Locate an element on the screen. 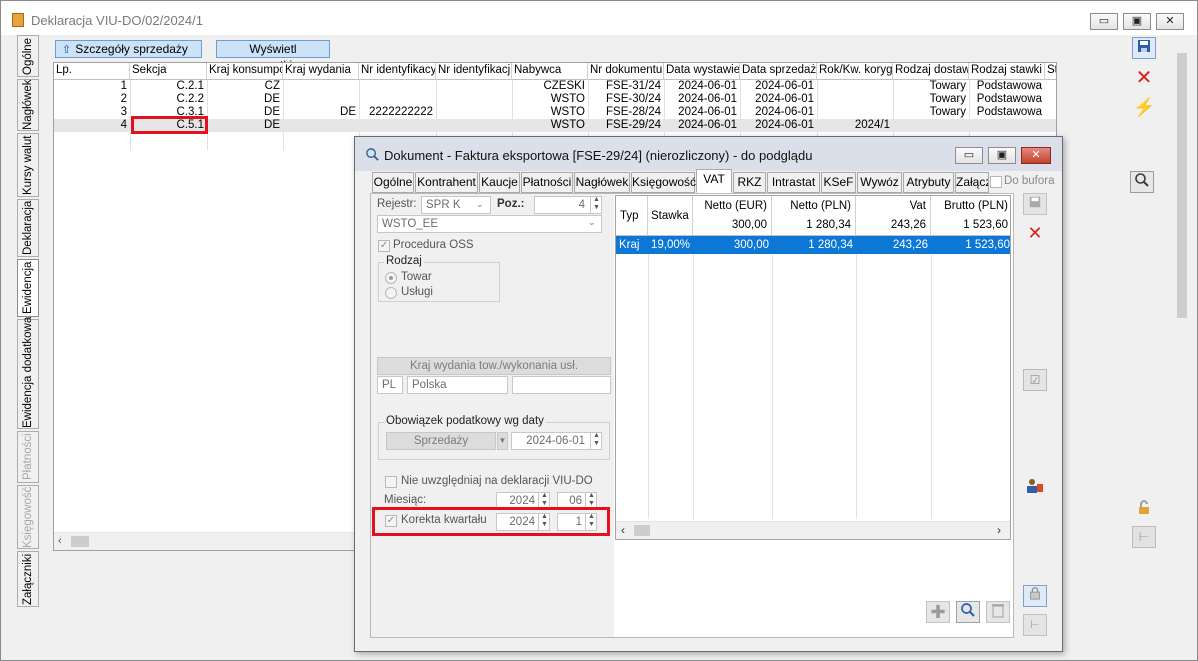 Image resolution: width=1198 pixels, height=661 pixels. dialog-save-icon is located at coordinates (1035, 204).